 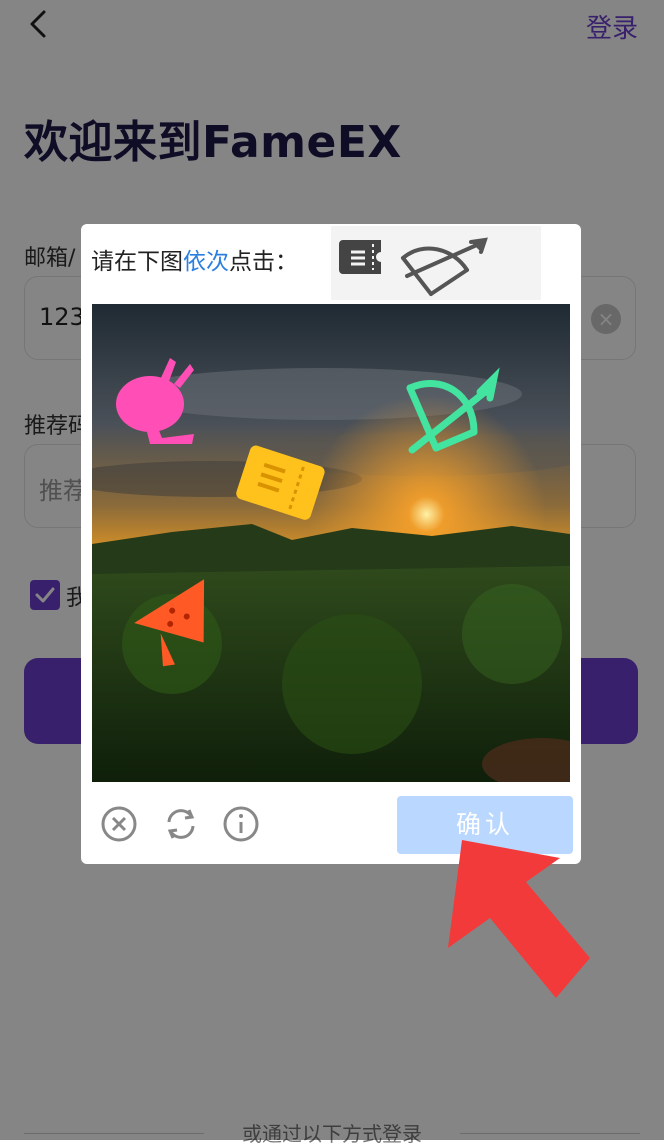 I want to click on pointer-arrow-icon, so click(x=519, y=919).